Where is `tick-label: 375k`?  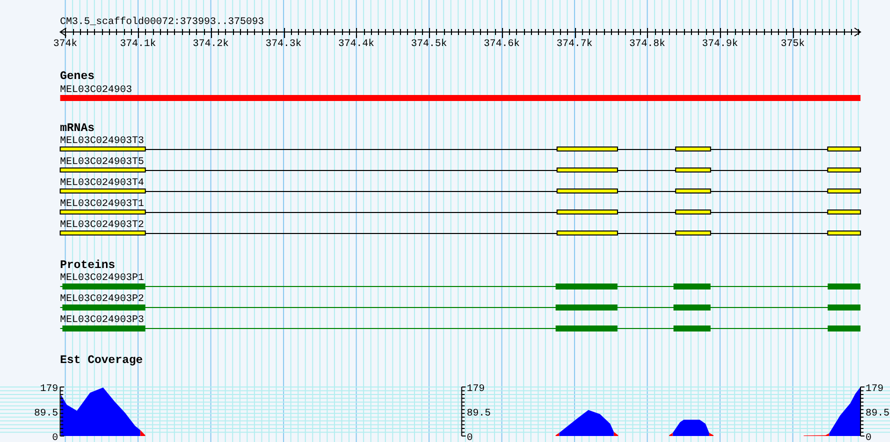 tick-label: 375k is located at coordinates (792, 44).